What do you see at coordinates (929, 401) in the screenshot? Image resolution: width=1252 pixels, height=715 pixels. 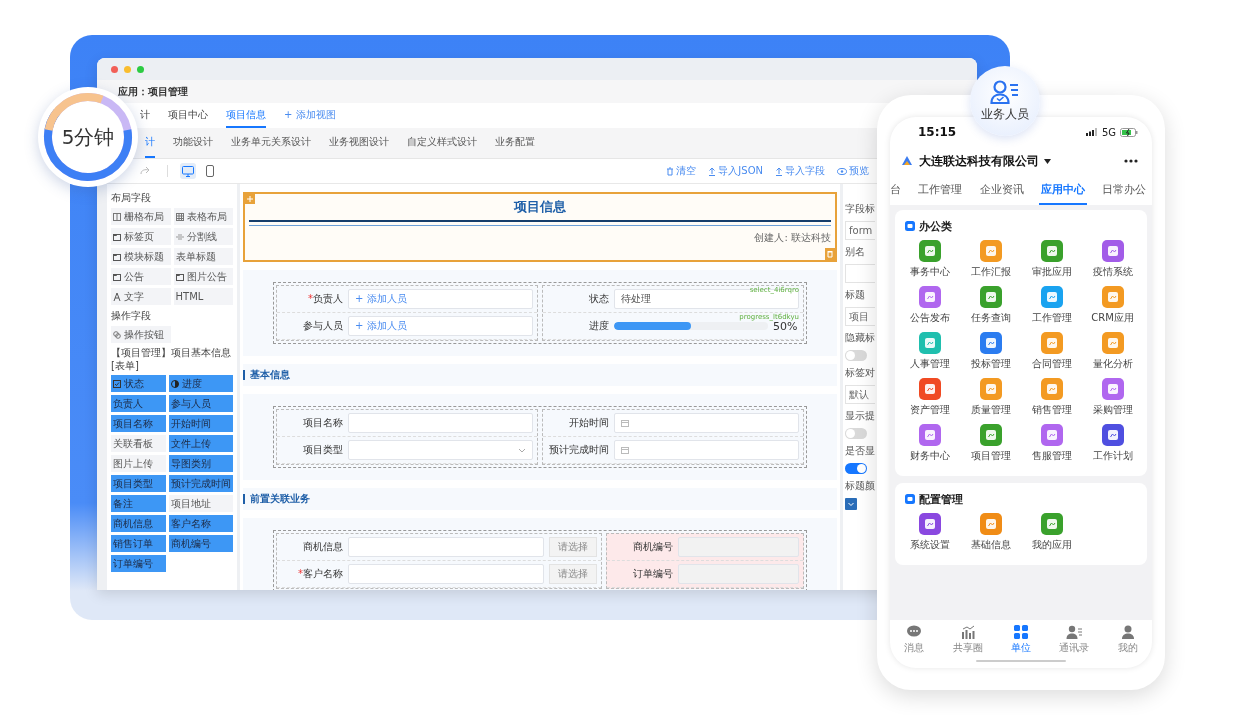 I see `app-tile: 资产管理` at bounding box center [929, 401].